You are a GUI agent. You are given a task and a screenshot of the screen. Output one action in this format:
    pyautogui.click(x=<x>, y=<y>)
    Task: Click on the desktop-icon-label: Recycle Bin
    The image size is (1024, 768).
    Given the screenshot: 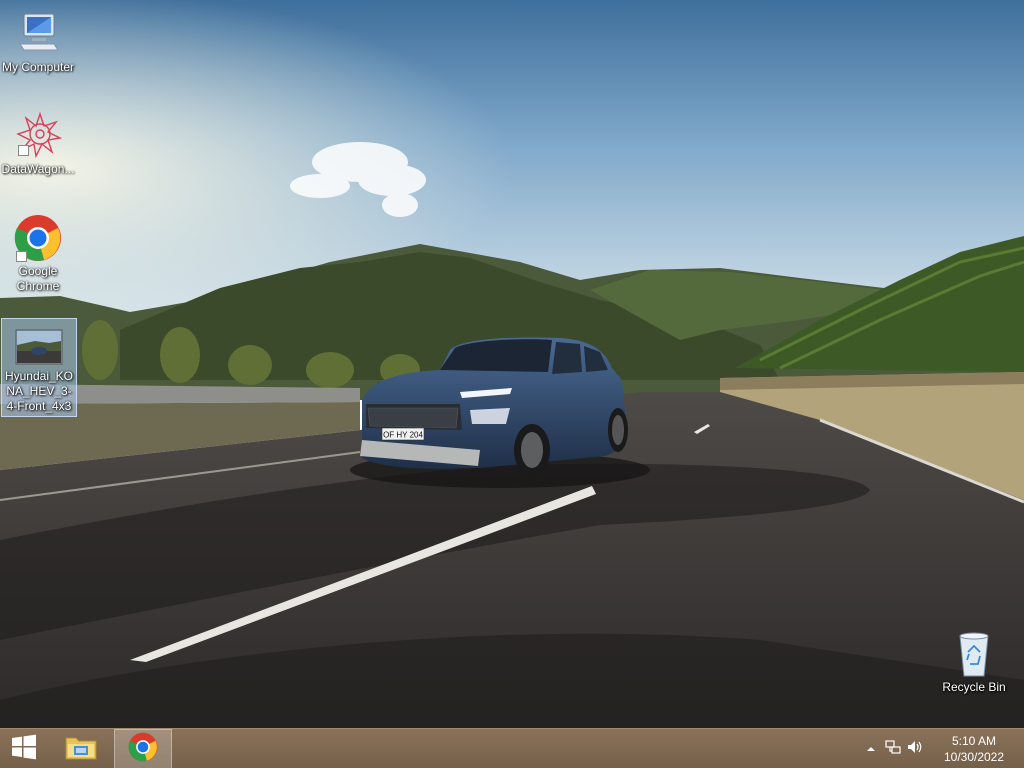 What is the action you would take?
    pyautogui.click(x=974, y=687)
    